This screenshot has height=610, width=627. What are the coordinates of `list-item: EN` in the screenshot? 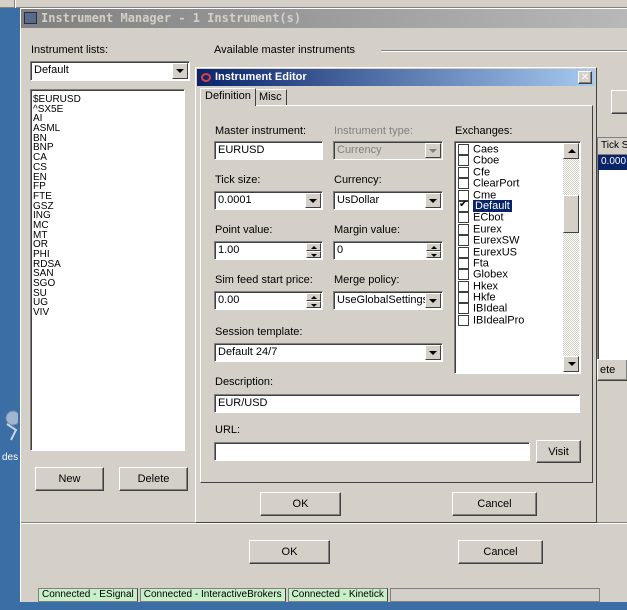 It's located at (107, 177).